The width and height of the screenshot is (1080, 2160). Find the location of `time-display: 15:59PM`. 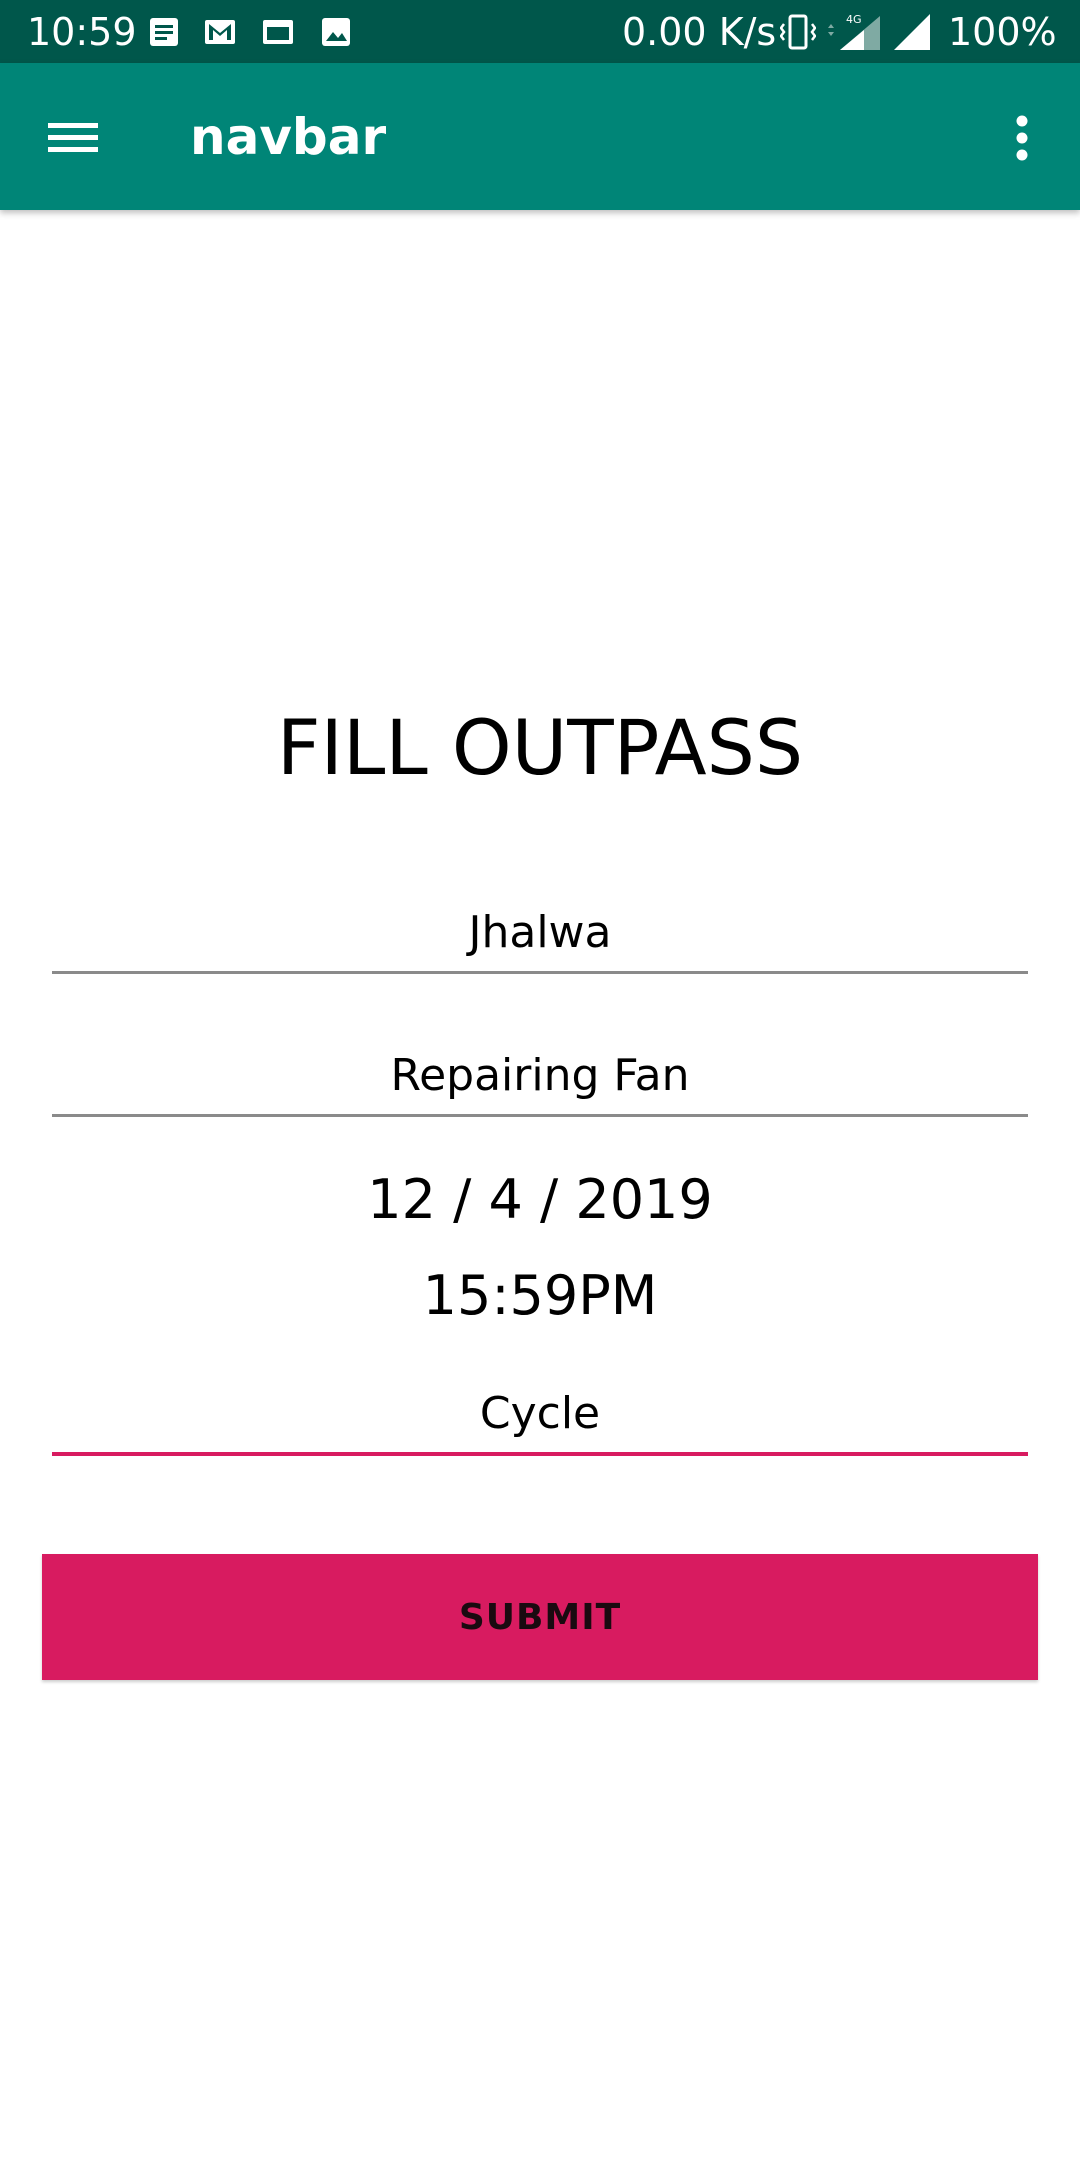

time-display: 15:59PM is located at coordinates (540, 1296).